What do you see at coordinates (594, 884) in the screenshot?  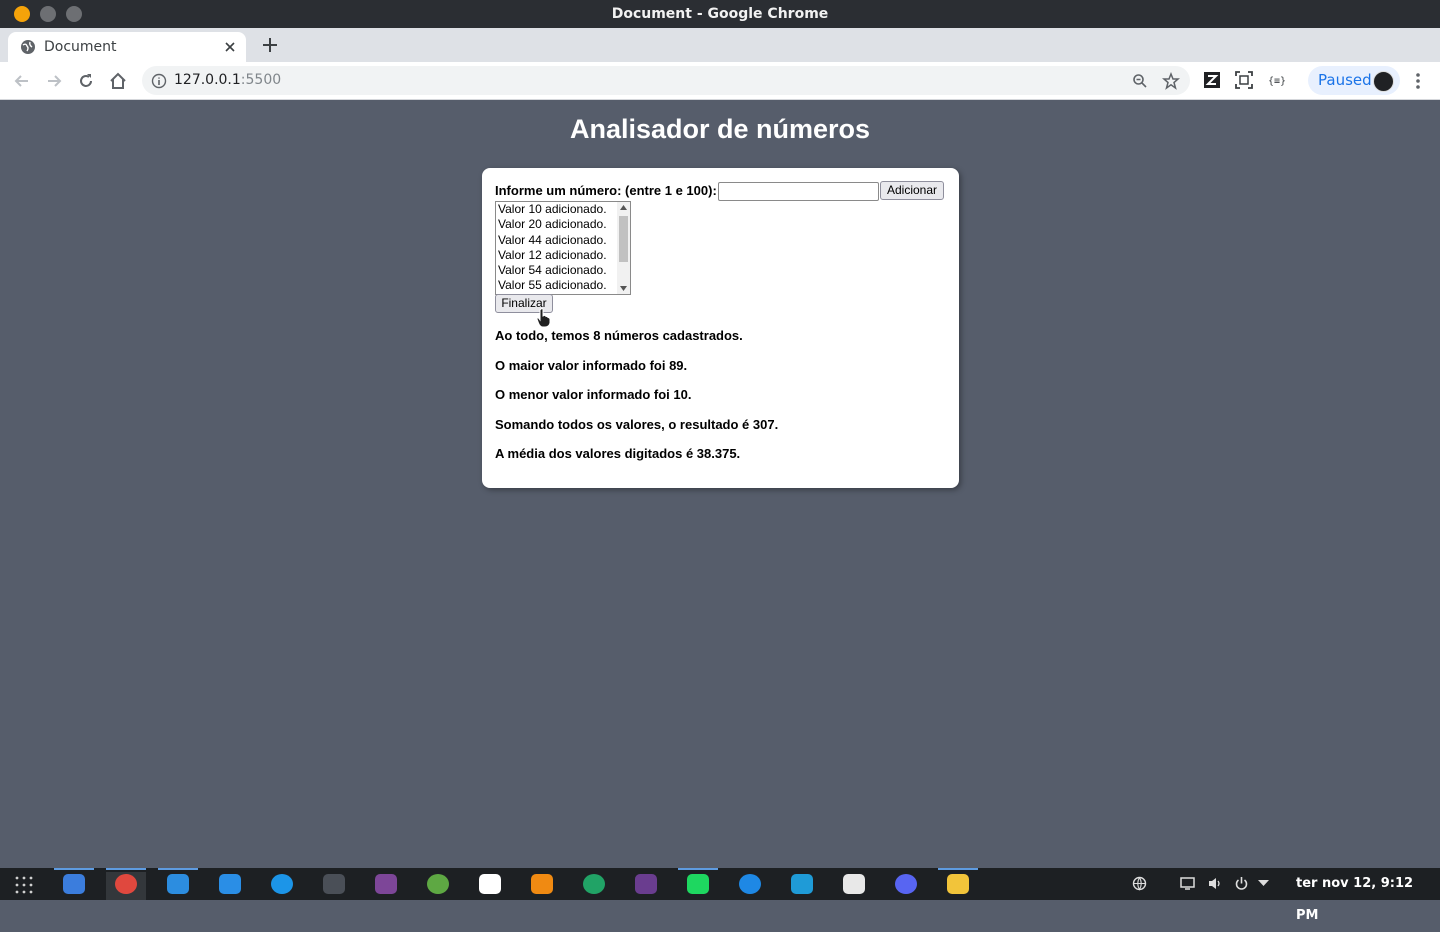 I see `cloud-sync-icon` at bounding box center [594, 884].